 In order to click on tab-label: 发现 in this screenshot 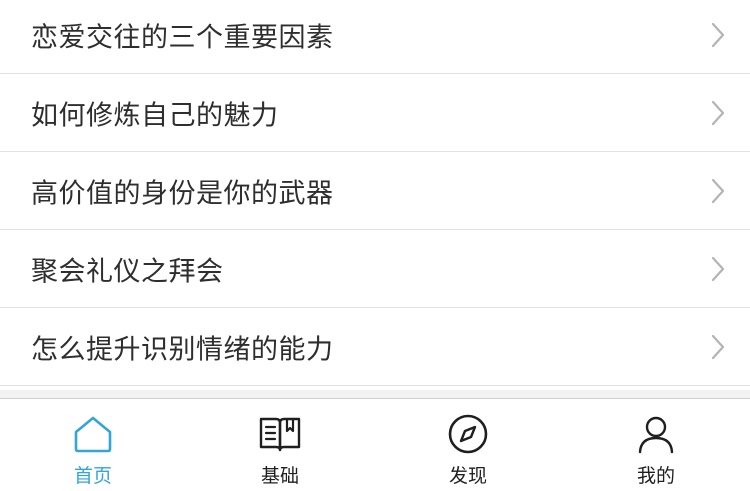, I will do `click(467, 476)`.